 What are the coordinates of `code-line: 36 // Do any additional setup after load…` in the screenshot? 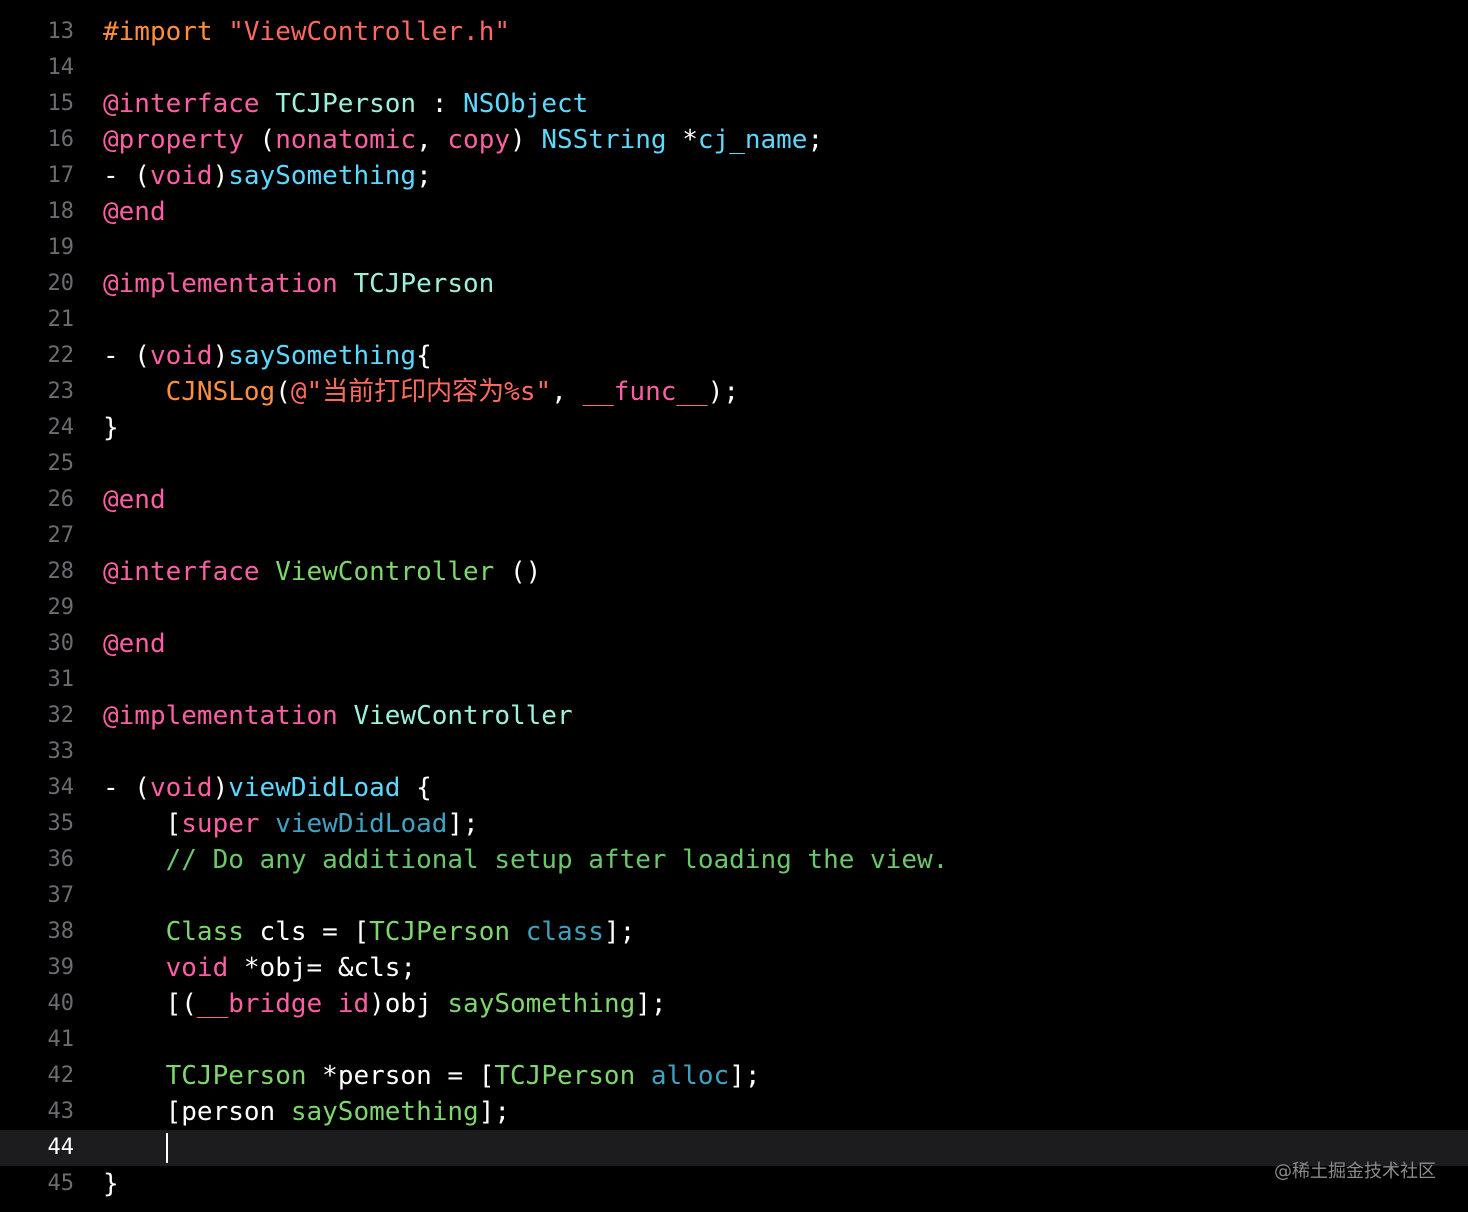 It's located at (734, 860).